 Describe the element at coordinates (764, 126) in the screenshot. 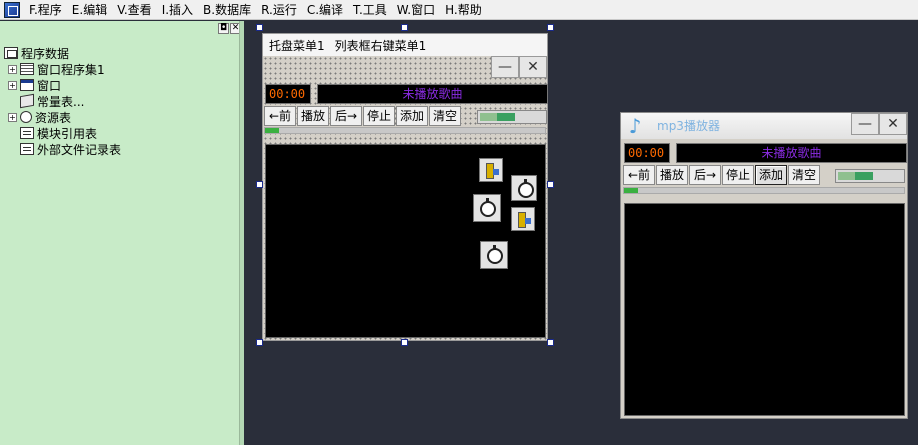

I see `title-bar: ♪ mp3播放器 — ✕` at that location.